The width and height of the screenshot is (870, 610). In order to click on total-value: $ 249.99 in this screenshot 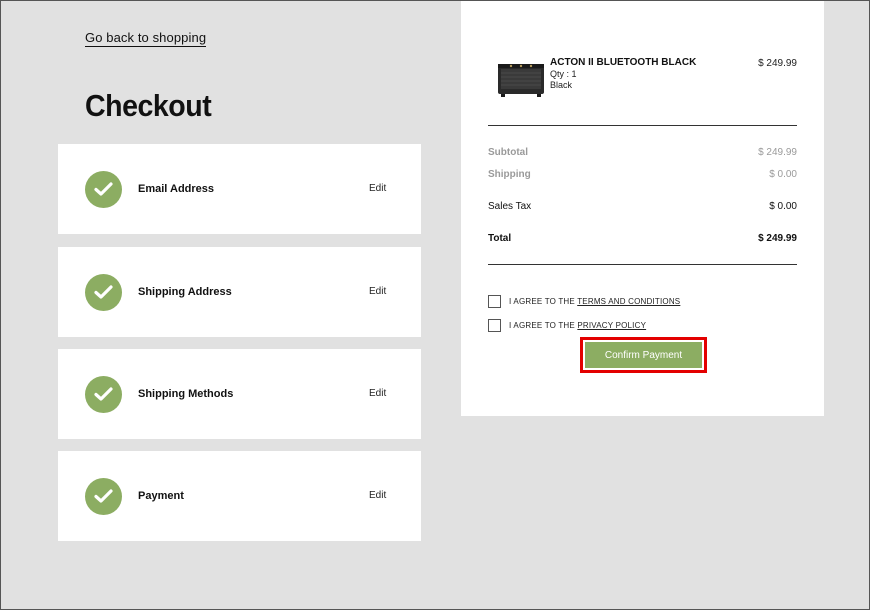, I will do `click(777, 238)`.